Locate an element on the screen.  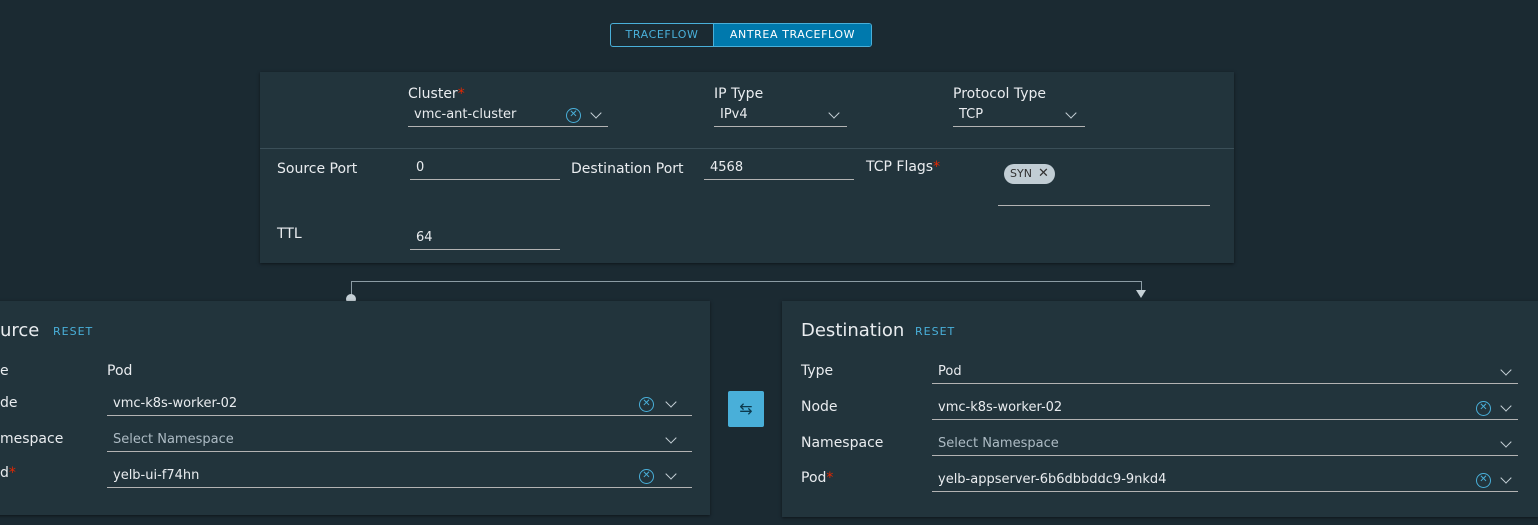
destination-namespace-select: Select Namespace is located at coordinates (1225, 445).